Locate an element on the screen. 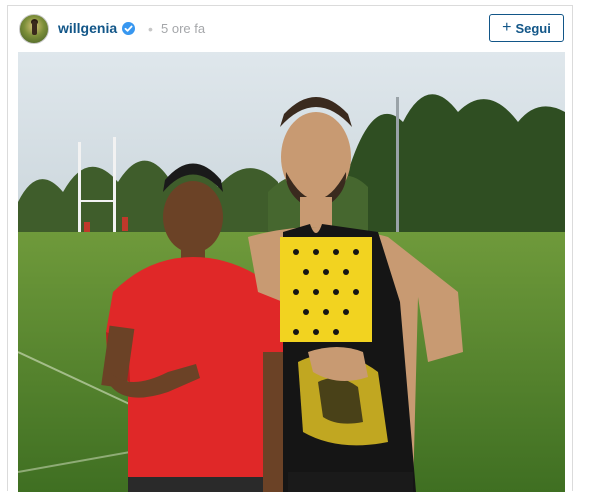  verified-badge-icon is located at coordinates (128, 28).